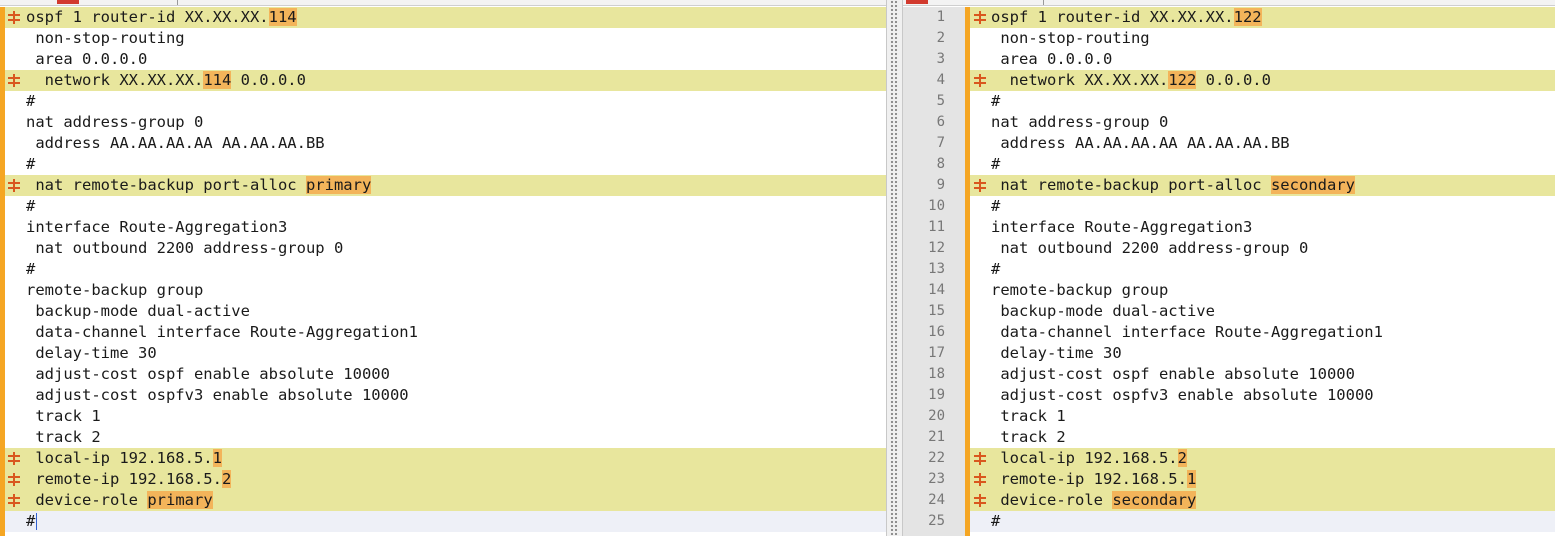 This screenshot has width=1555, height=536. What do you see at coordinates (445, 80) in the screenshot?
I see `code-line-changed: network XX.XX.XX.114 0.0.0.0` at bounding box center [445, 80].